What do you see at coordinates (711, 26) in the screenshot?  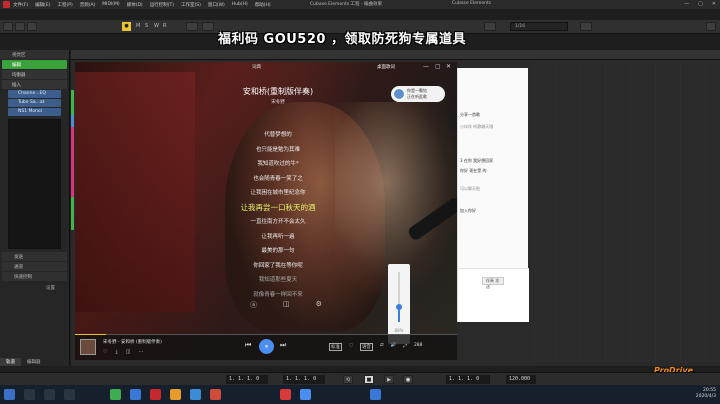 I see `layout-button` at bounding box center [711, 26].